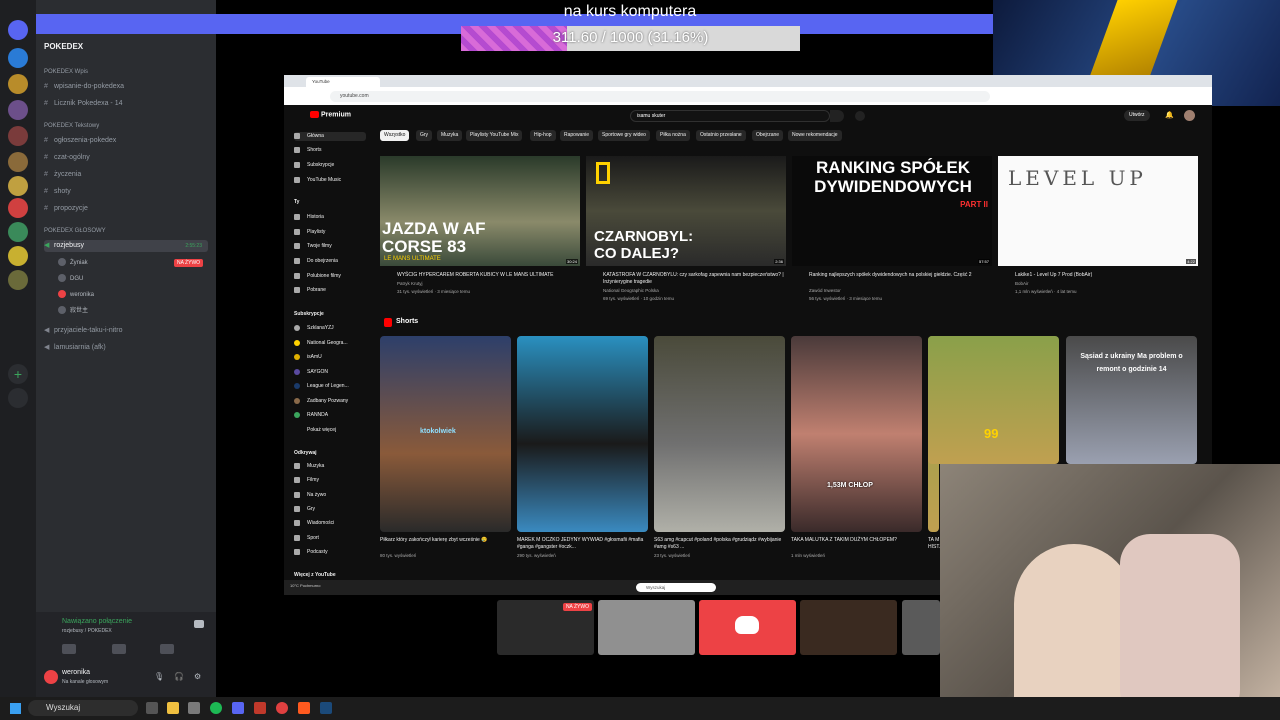  What do you see at coordinates (119, 649) in the screenshot?
I see `screen-share-icon` at bounding box center [119, 649].